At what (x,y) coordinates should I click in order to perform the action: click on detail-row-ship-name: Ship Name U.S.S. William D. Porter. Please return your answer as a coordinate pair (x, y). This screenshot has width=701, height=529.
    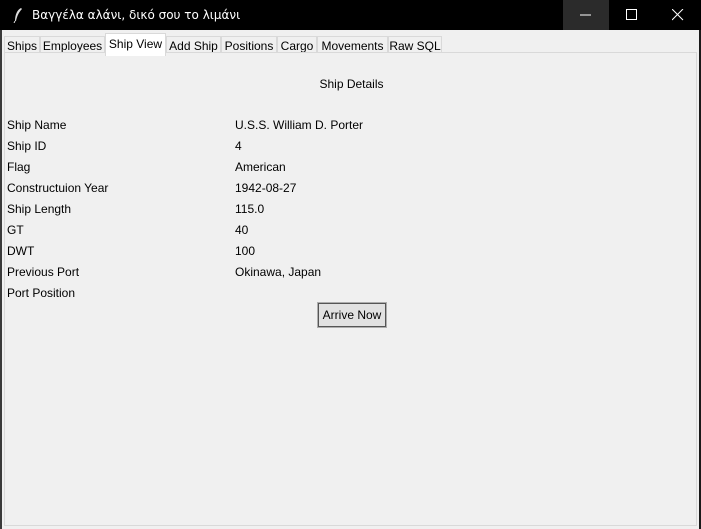
    Looking at the image, I should click on (351, 125).